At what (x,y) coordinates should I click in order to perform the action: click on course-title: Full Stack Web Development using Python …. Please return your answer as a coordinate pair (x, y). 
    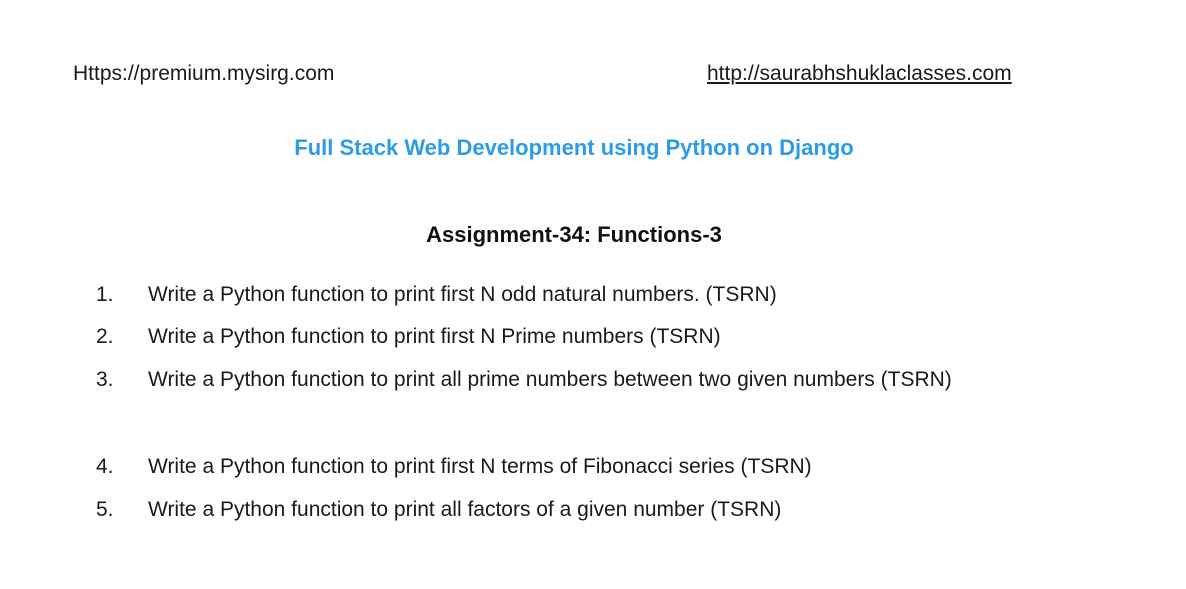
    Looking at the image, I should click on (574, 147).